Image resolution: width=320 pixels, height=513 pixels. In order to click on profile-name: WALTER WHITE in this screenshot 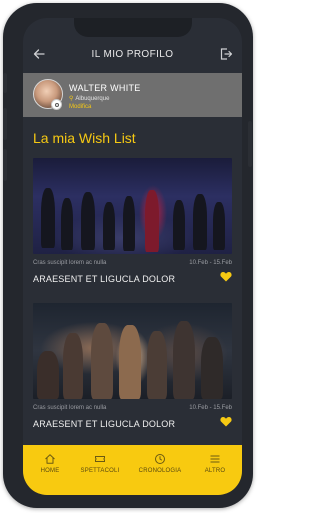, I will do `click(105, 88)`.